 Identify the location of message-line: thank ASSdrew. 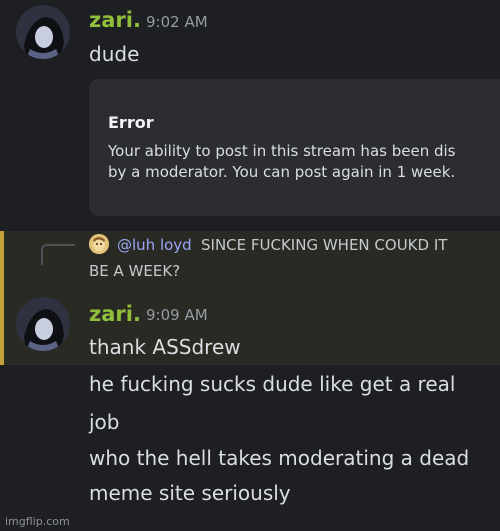
(165, 347).